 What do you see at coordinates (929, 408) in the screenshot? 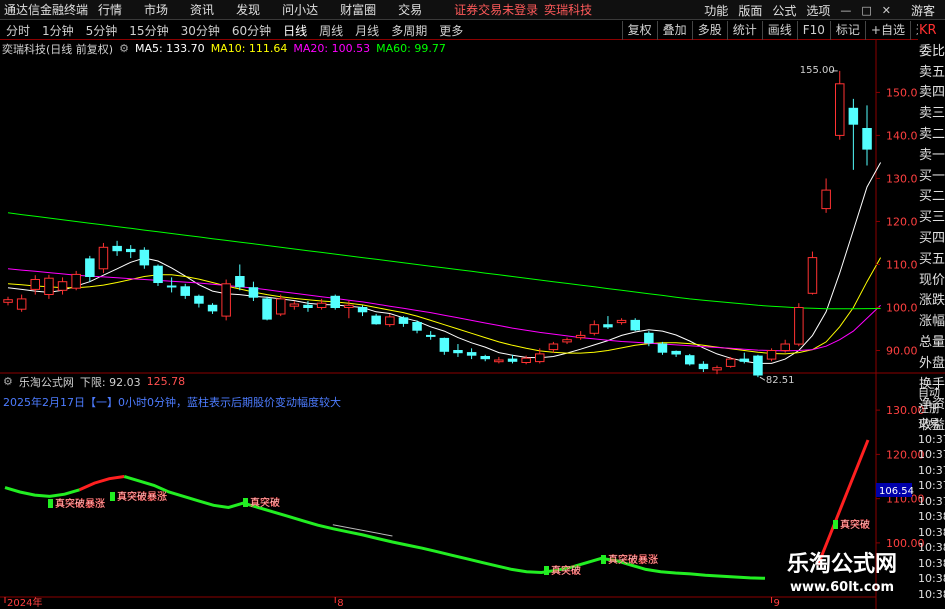
I see `tick-panel-item: 注册` at bounding box center [929, 408].